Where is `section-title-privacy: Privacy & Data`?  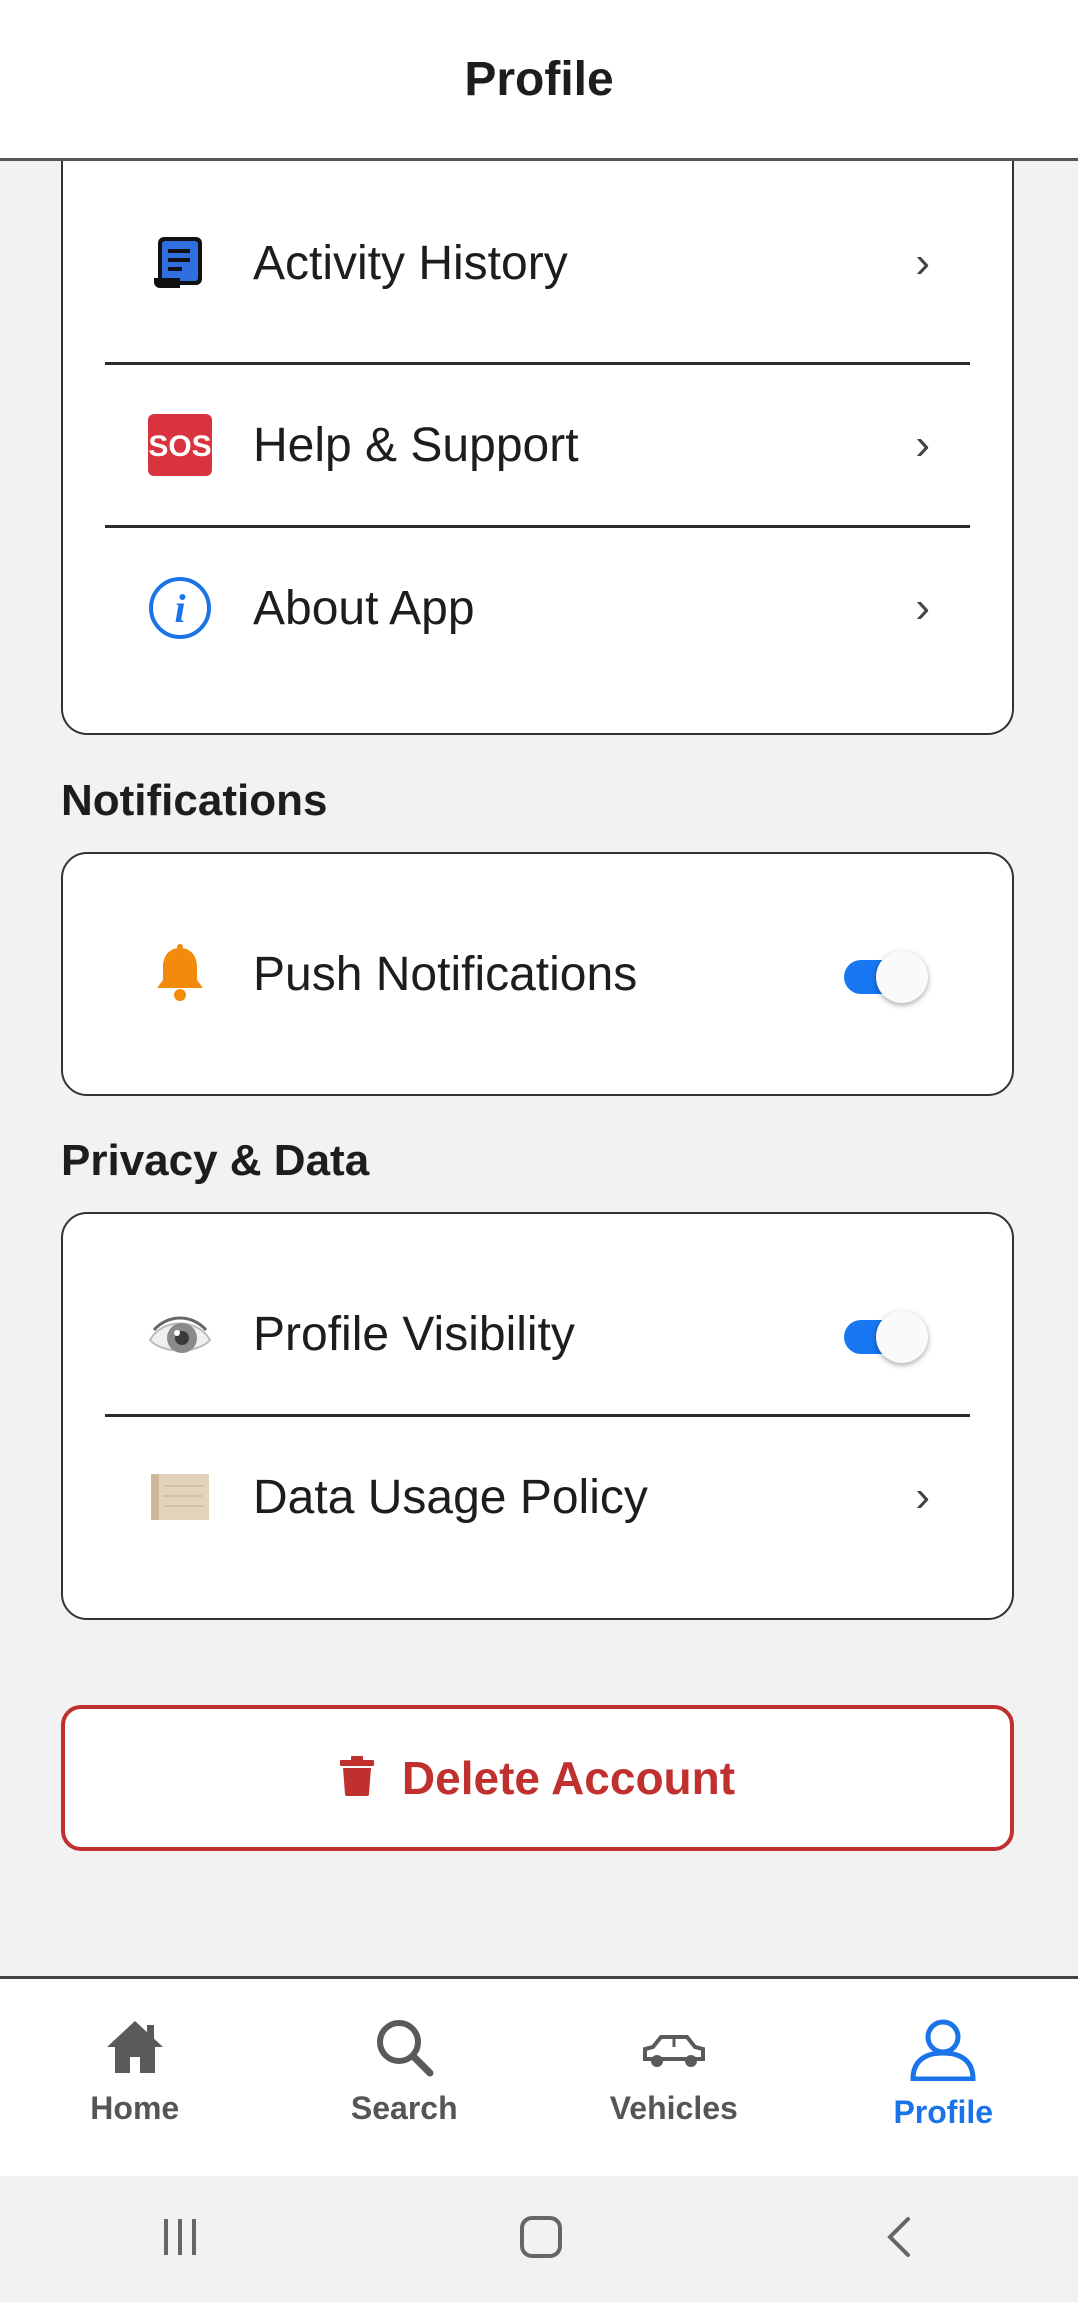 section-title-privacy: Privacy & Data is located at coordinates (215, 1160).